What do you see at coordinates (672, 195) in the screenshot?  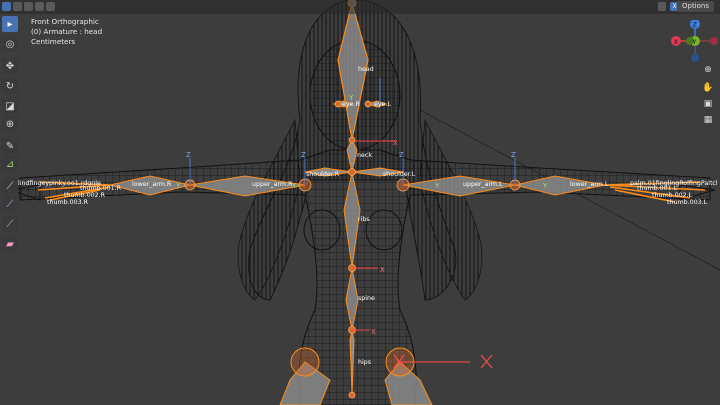 I see `label-thumb-002-l: thumb.002.L` at bounding box center [672, 195].